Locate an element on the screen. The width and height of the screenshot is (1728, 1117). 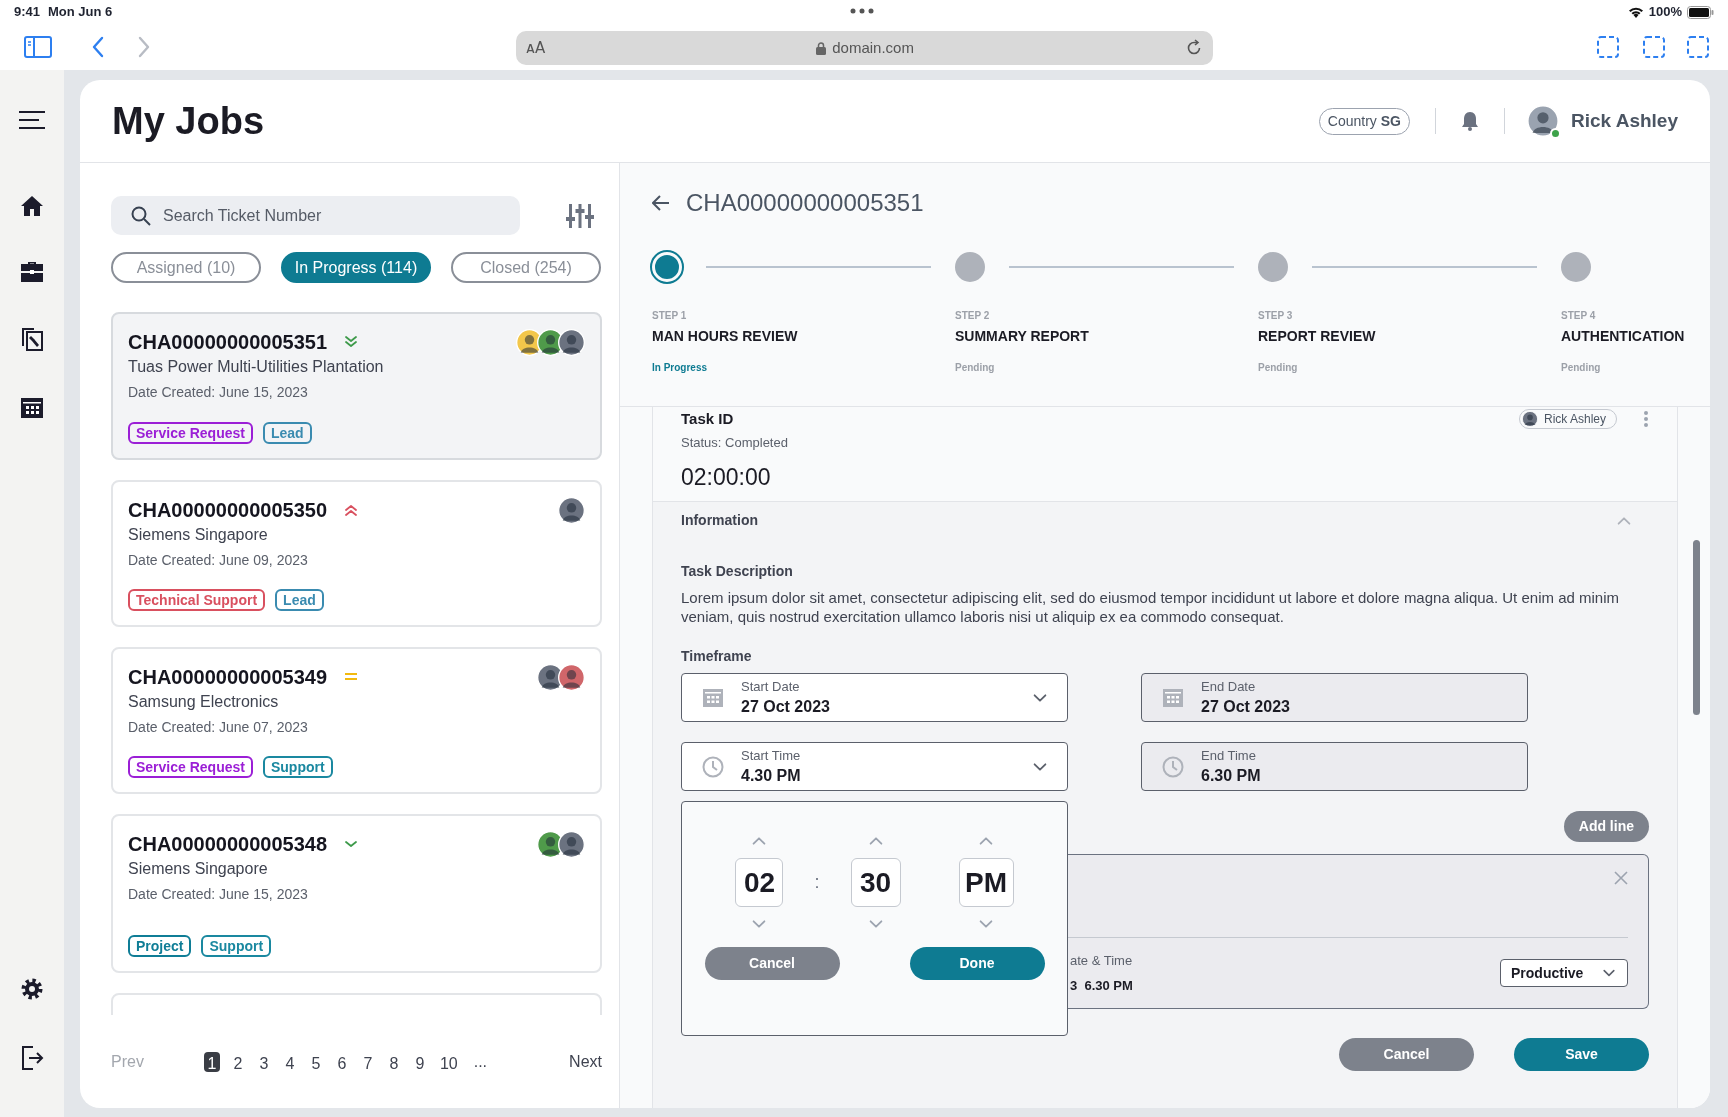
page-link: 1 is located at coordinates (211, 1061).